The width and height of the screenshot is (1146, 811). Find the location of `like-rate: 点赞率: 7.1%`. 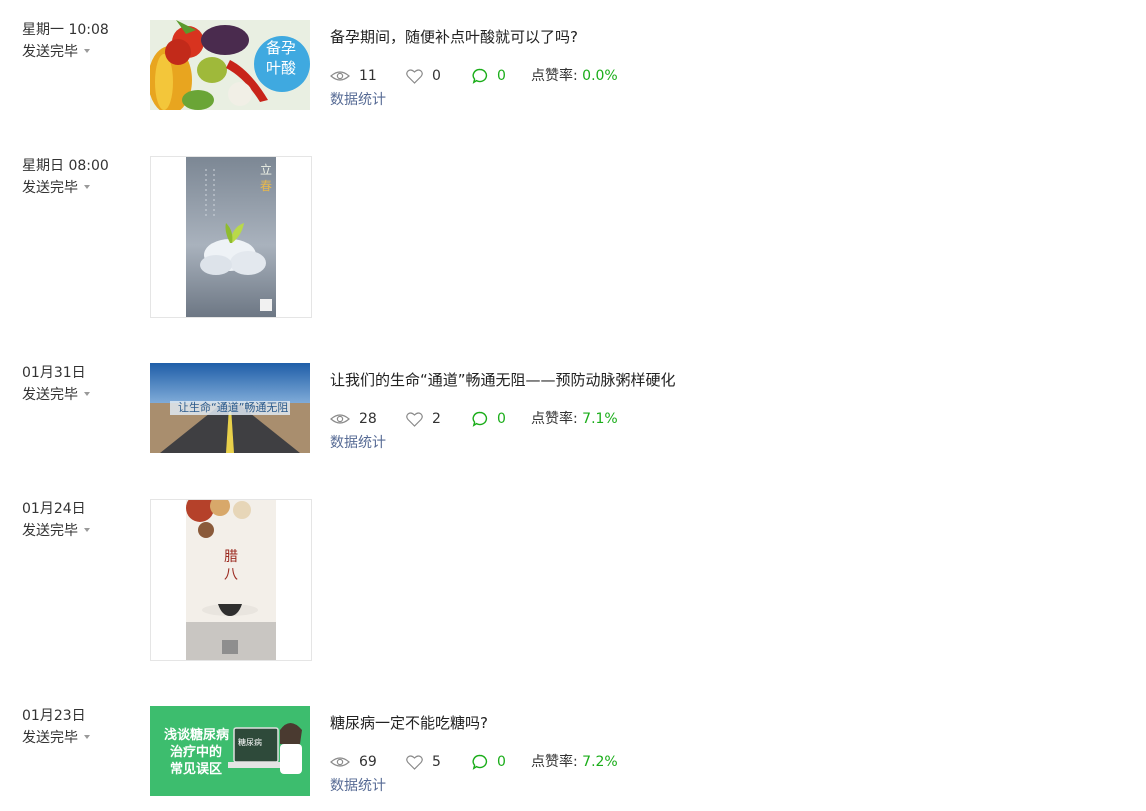

like-rate: 点赞率: 7.1% is located at coordinates (574, 419).